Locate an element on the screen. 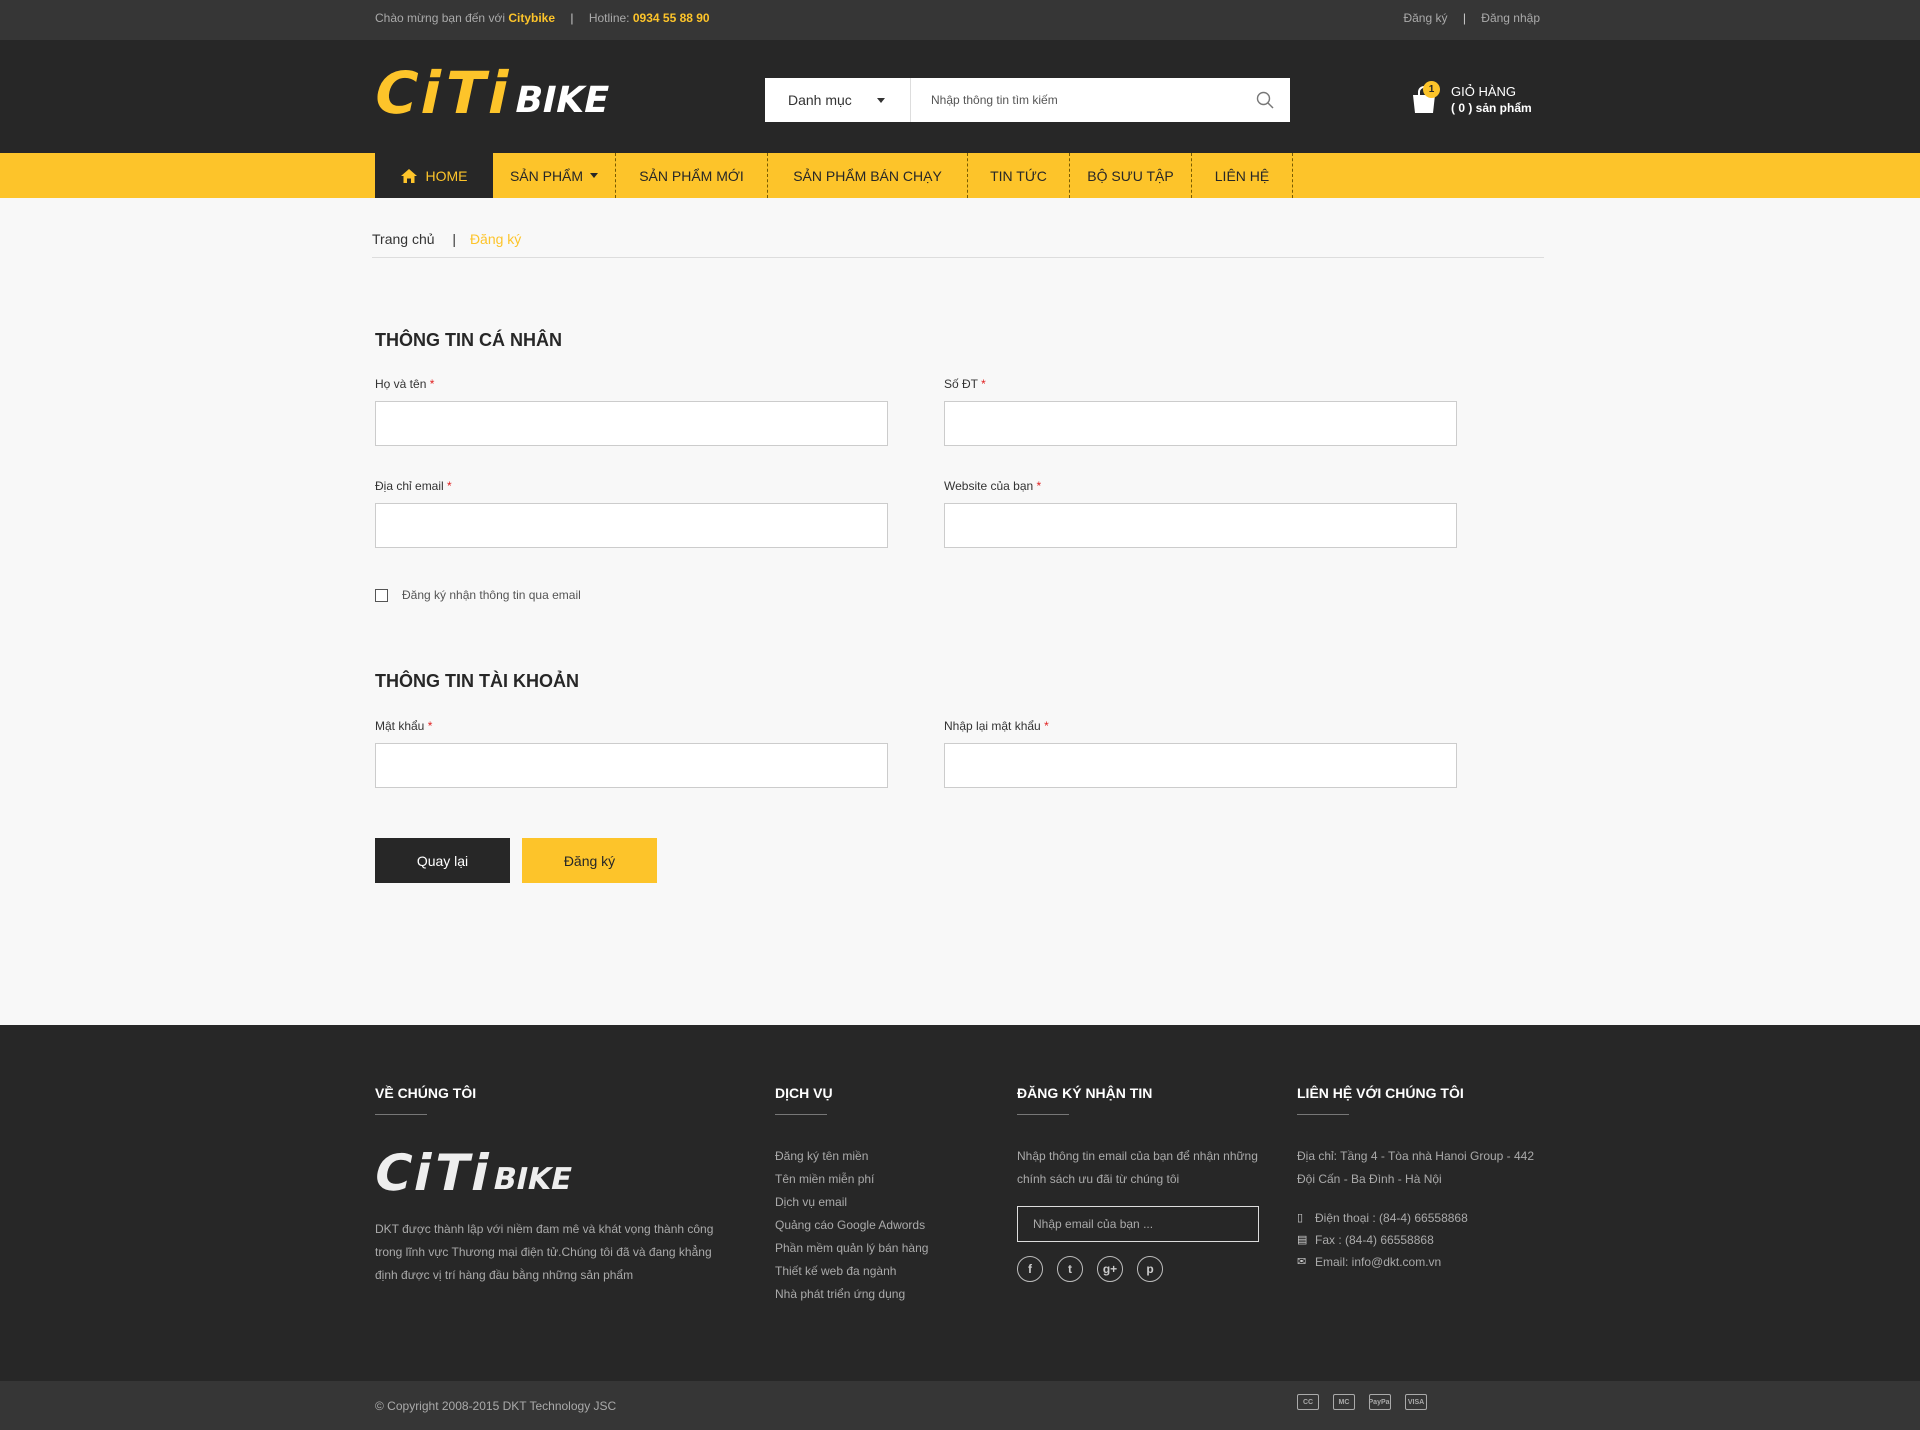 This screenshot has height=1430, width=1920. search-input is located at coordinates (1075, 100).